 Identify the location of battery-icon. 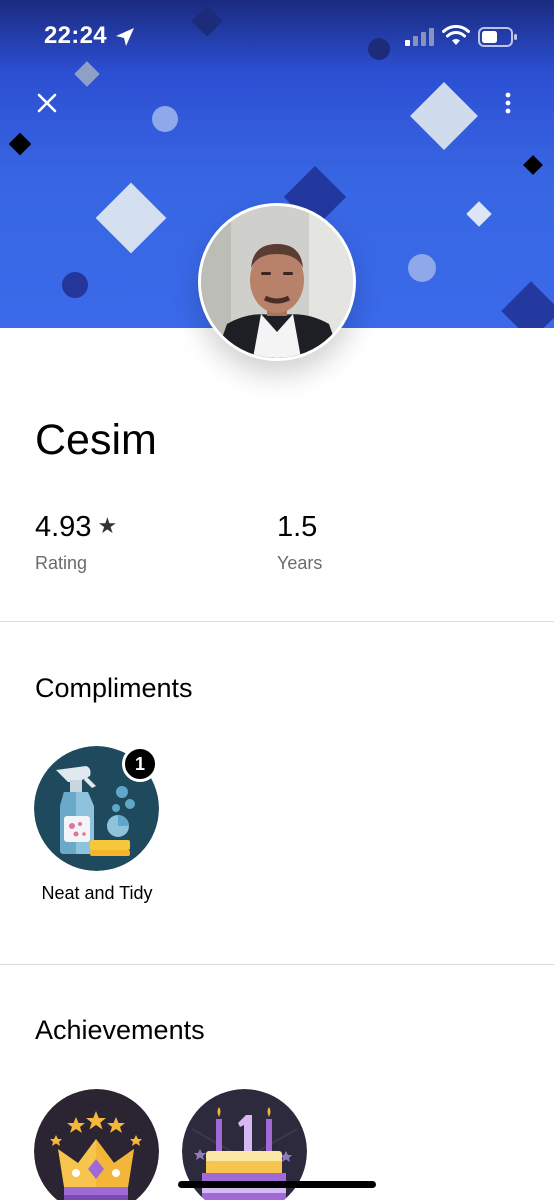
(497, 37).